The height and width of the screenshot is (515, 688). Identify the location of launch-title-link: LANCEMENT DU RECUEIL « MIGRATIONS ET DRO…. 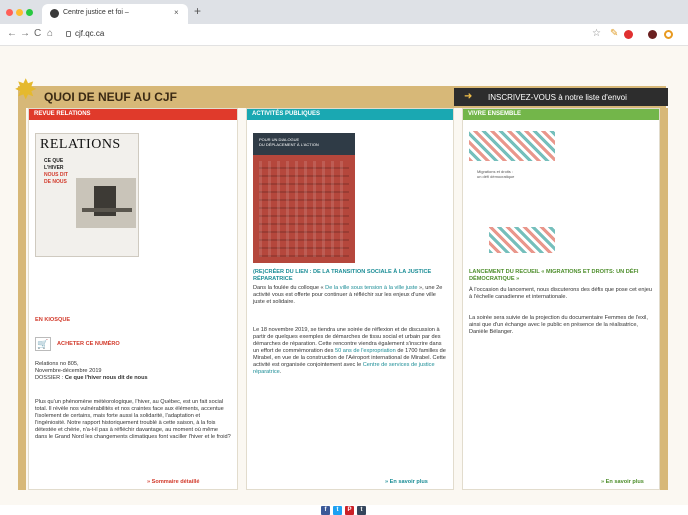
(562, 276).